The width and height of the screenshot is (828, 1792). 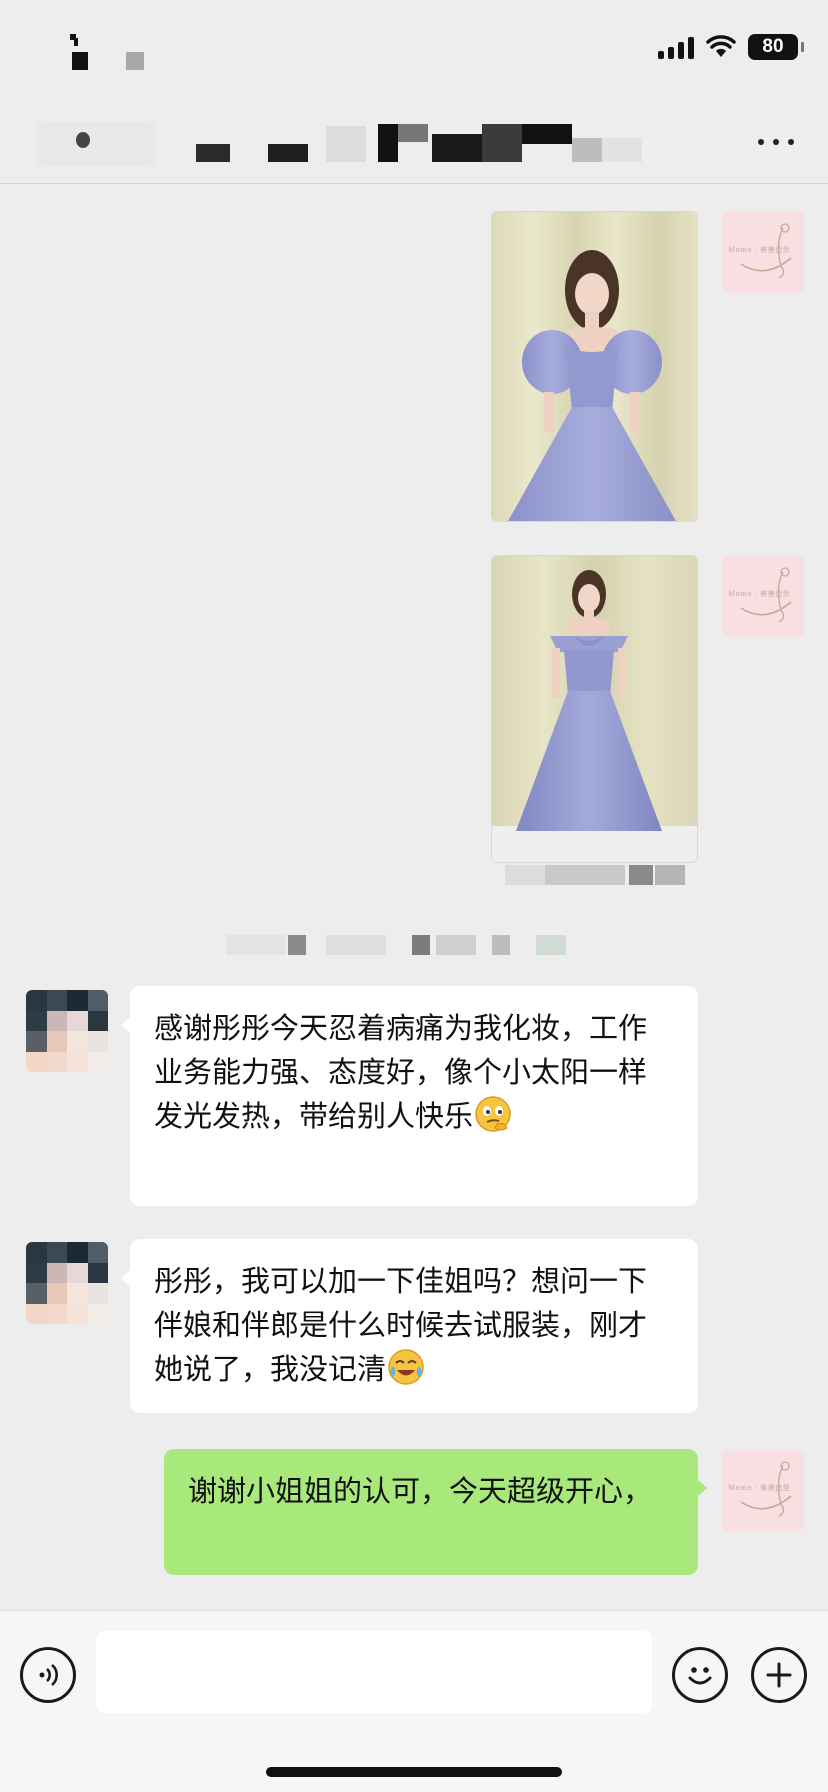 What do you see at coordinates (107, 54) in the screenshot?
I see `status-time-pixelated` at bounding box center [107, 54].